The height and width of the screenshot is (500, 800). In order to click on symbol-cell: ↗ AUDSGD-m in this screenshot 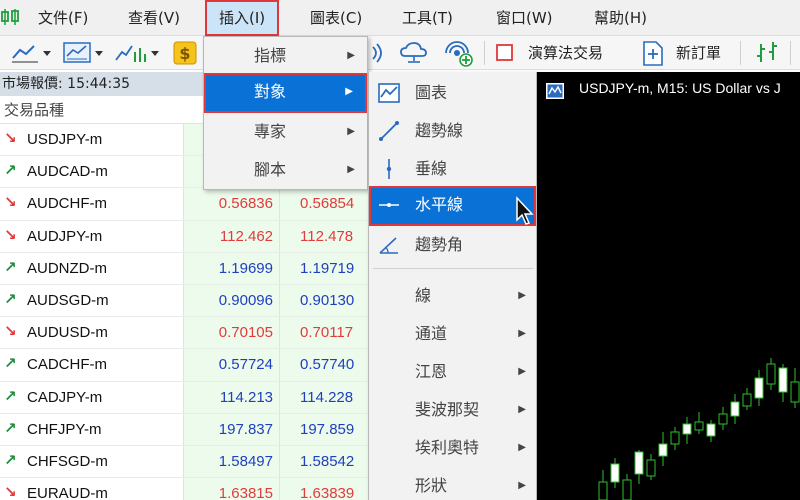, I will do `click(92, 300)`.